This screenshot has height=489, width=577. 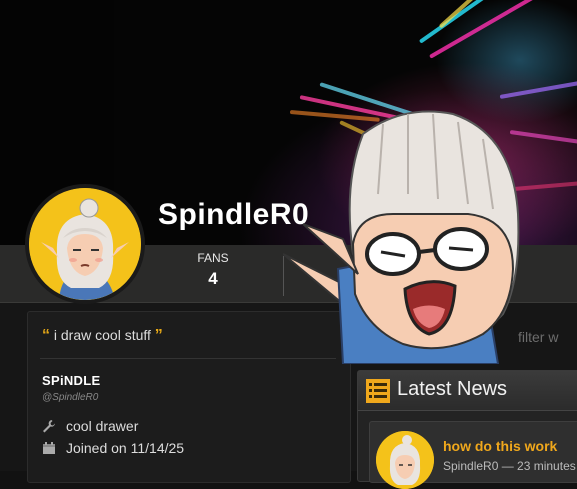 What do you see at coordinates (102, 426) in the screenshot?
I see `occupation-text: cool drawer` at bounding box center [102, 426].